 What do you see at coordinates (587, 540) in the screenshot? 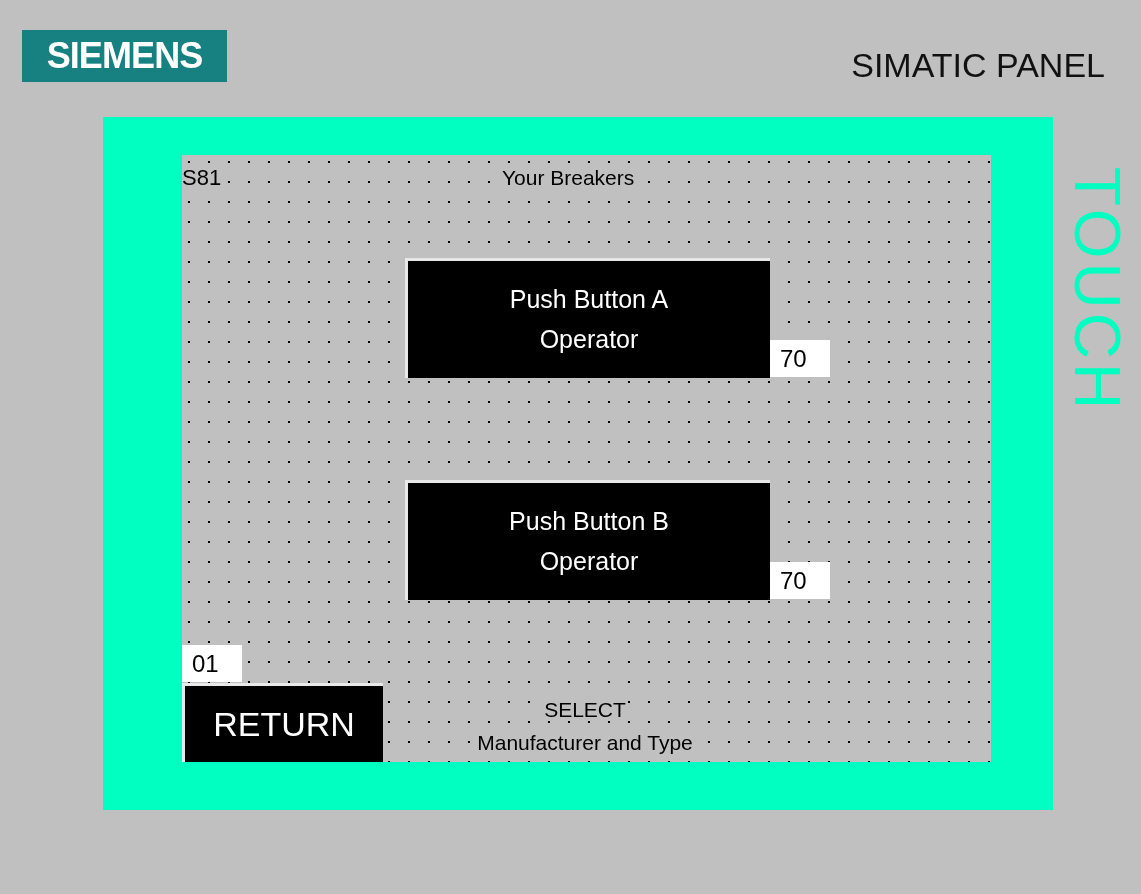
I see `push-button: Push Button B Operator` at bounding box center [587, 540].